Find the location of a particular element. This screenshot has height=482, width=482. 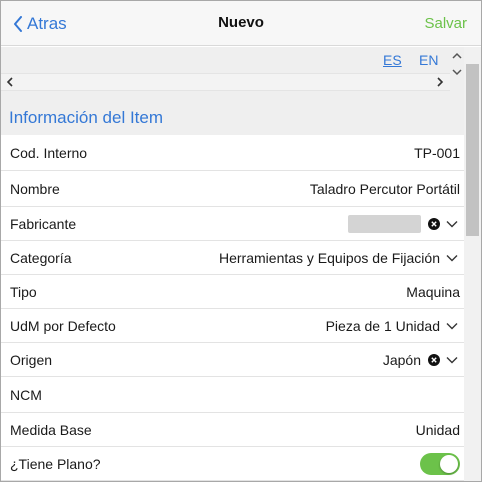

scroll-left-icon is located at coordinates (10, 82).